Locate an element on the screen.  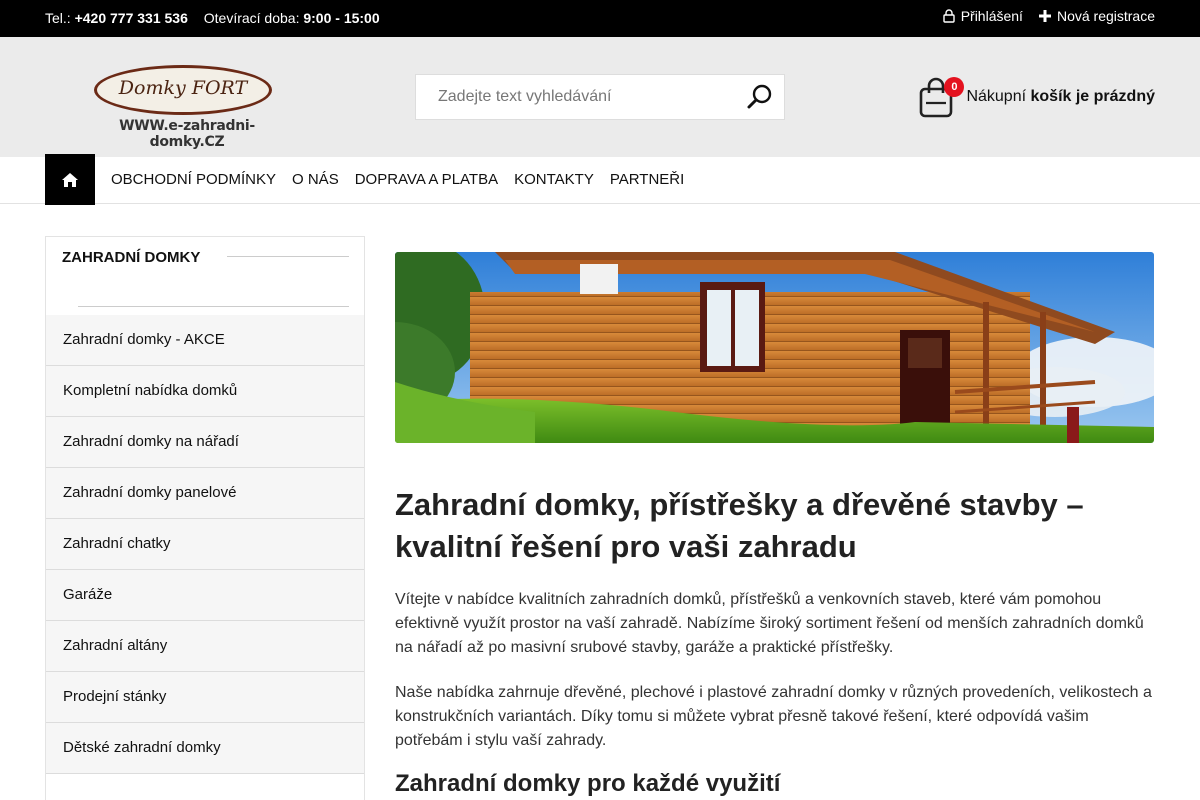
sidebar-item-domky-panelove: Zahradní domky panelové is located at coordinates (205, 493).